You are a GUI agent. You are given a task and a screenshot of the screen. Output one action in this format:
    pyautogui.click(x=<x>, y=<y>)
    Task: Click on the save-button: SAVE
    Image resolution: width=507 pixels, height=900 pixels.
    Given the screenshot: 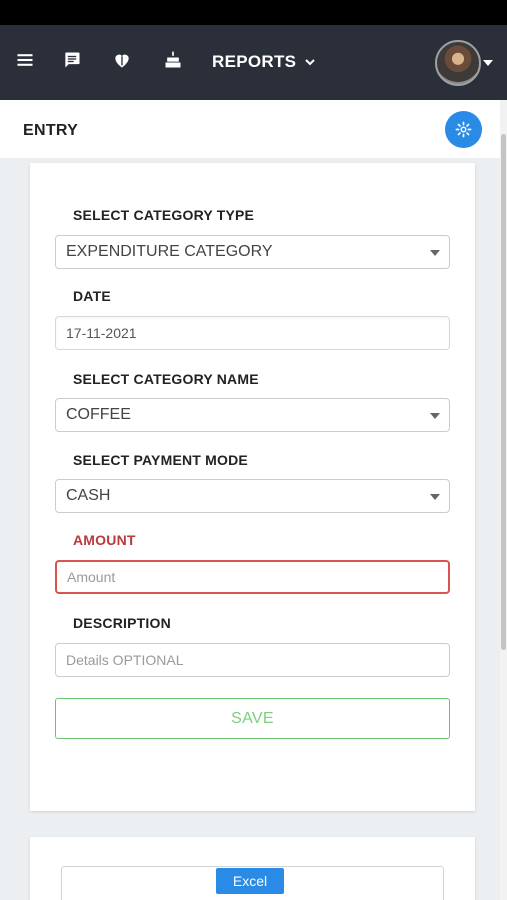 What is the action you would take?
    pyautogui.click(x=252, y=718)
    